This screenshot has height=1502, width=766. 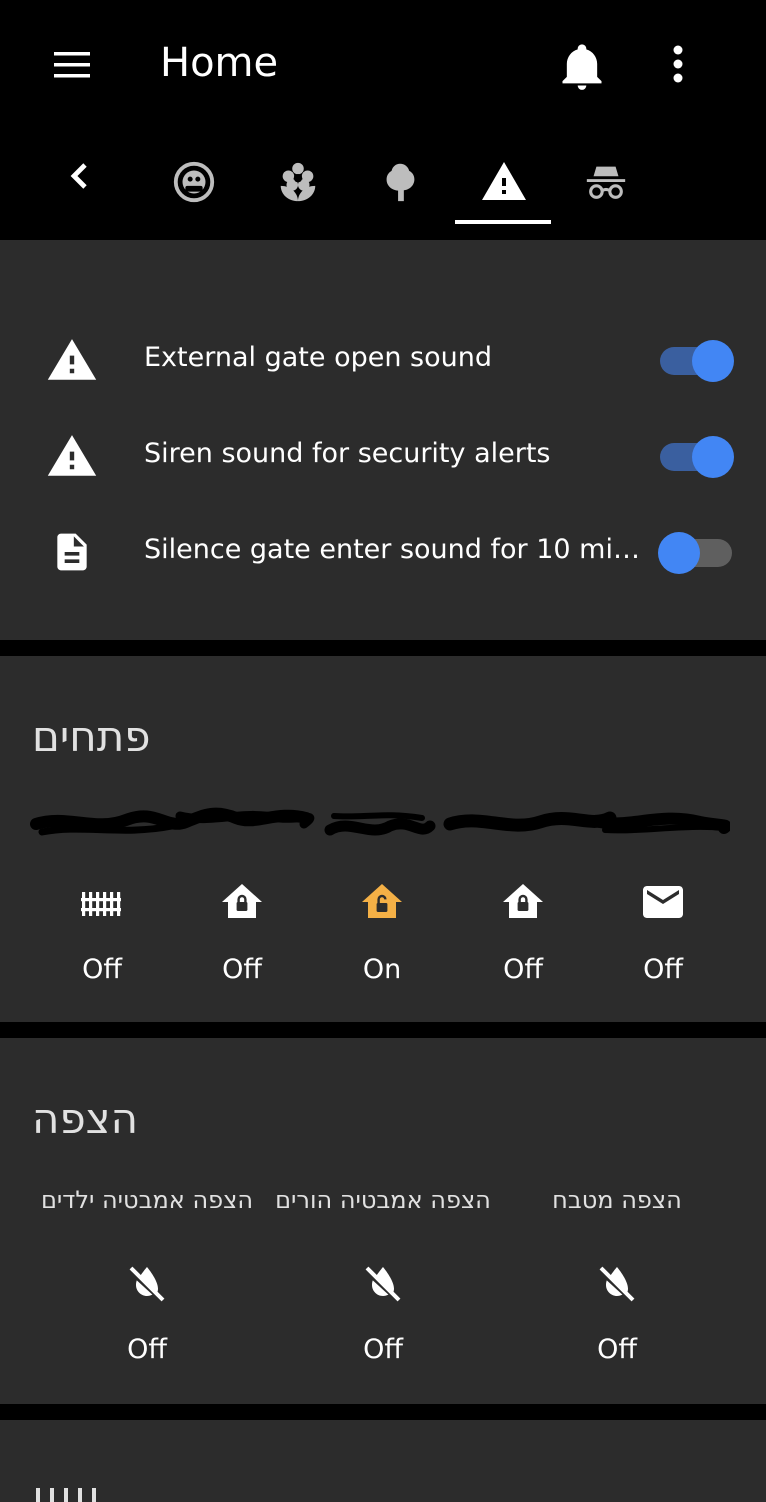 I want to click on entity-tile: הצפה מטבח Off, so click(x=617, y=1281).